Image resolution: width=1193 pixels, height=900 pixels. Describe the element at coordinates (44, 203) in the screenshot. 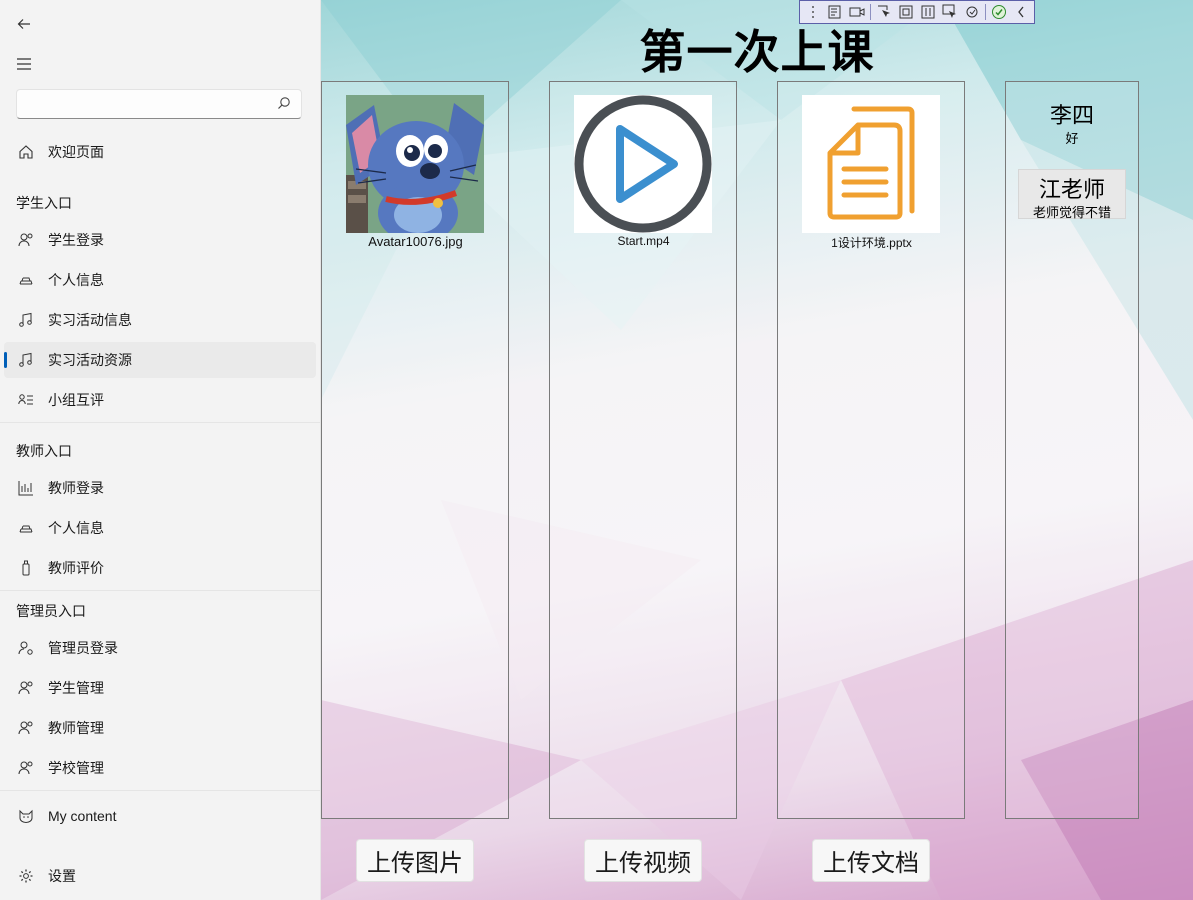

I see `section-header-student: 学生入口` at that location.